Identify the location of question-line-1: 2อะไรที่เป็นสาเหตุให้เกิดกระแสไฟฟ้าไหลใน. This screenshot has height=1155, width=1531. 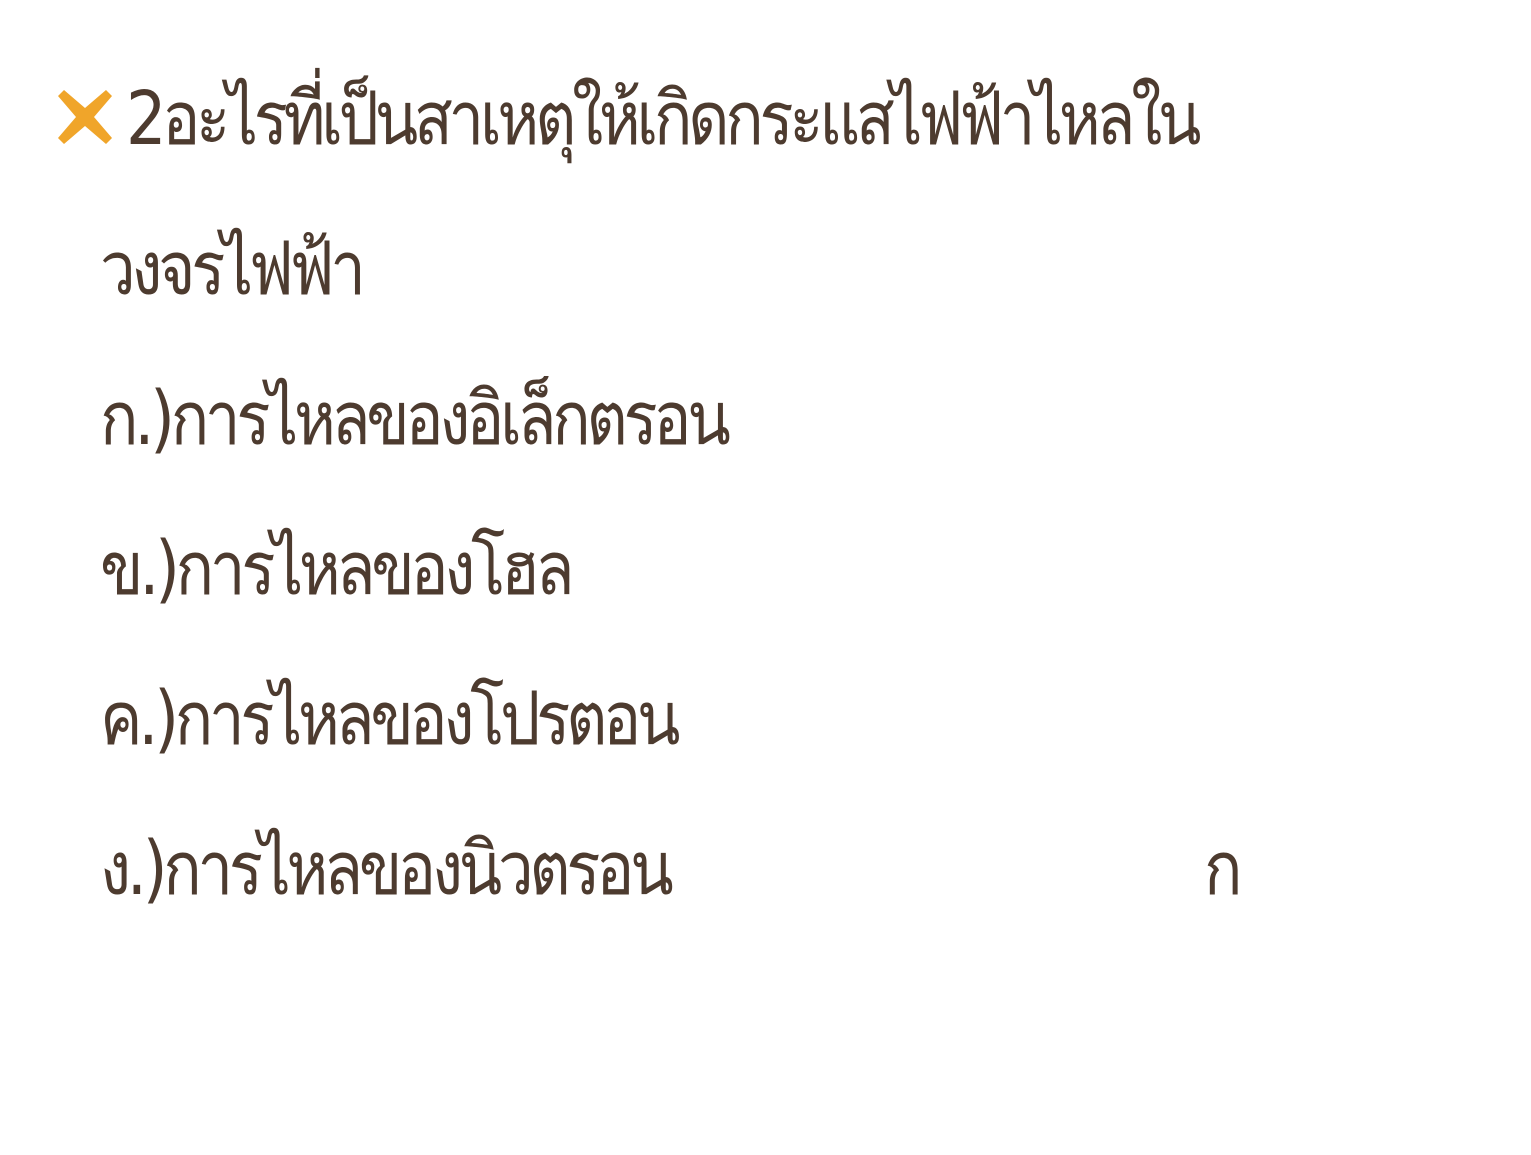
(663, 119).